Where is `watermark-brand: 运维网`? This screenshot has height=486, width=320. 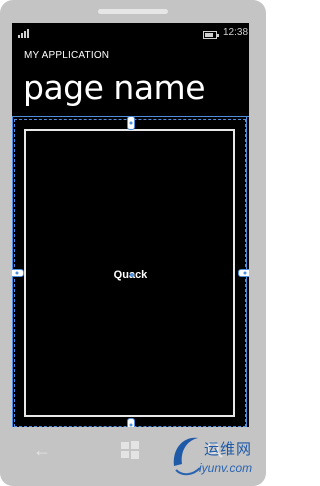 watermark-brand: 运维网 is located at coordinates (228, 449).